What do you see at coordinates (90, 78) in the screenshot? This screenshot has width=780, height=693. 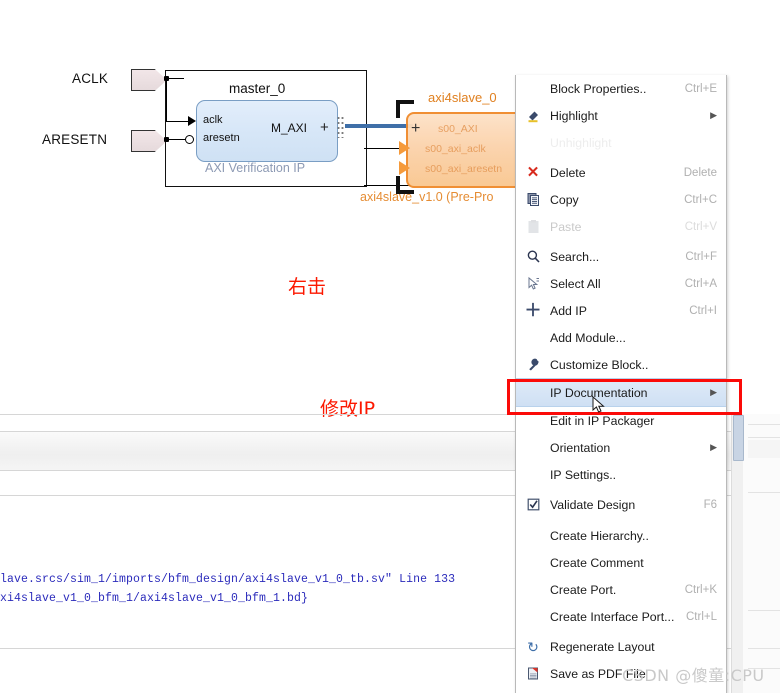 I see `port-label-aclk: ACLK` at bounding box center [90, 78].